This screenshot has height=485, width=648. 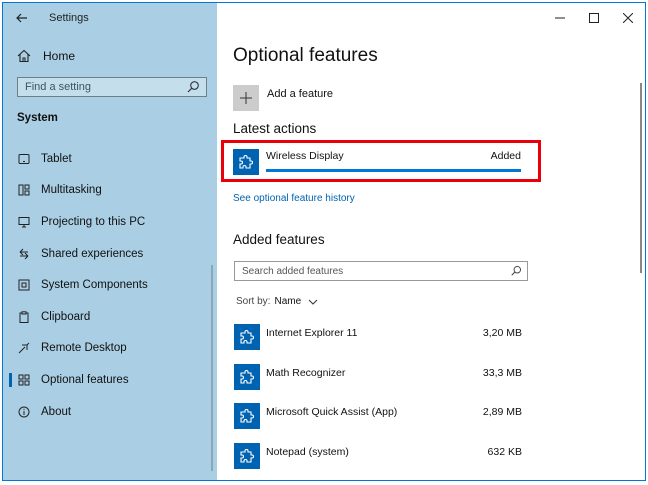 I want to click on feature-size: 33,3 MB, so click(x=502, y=372).